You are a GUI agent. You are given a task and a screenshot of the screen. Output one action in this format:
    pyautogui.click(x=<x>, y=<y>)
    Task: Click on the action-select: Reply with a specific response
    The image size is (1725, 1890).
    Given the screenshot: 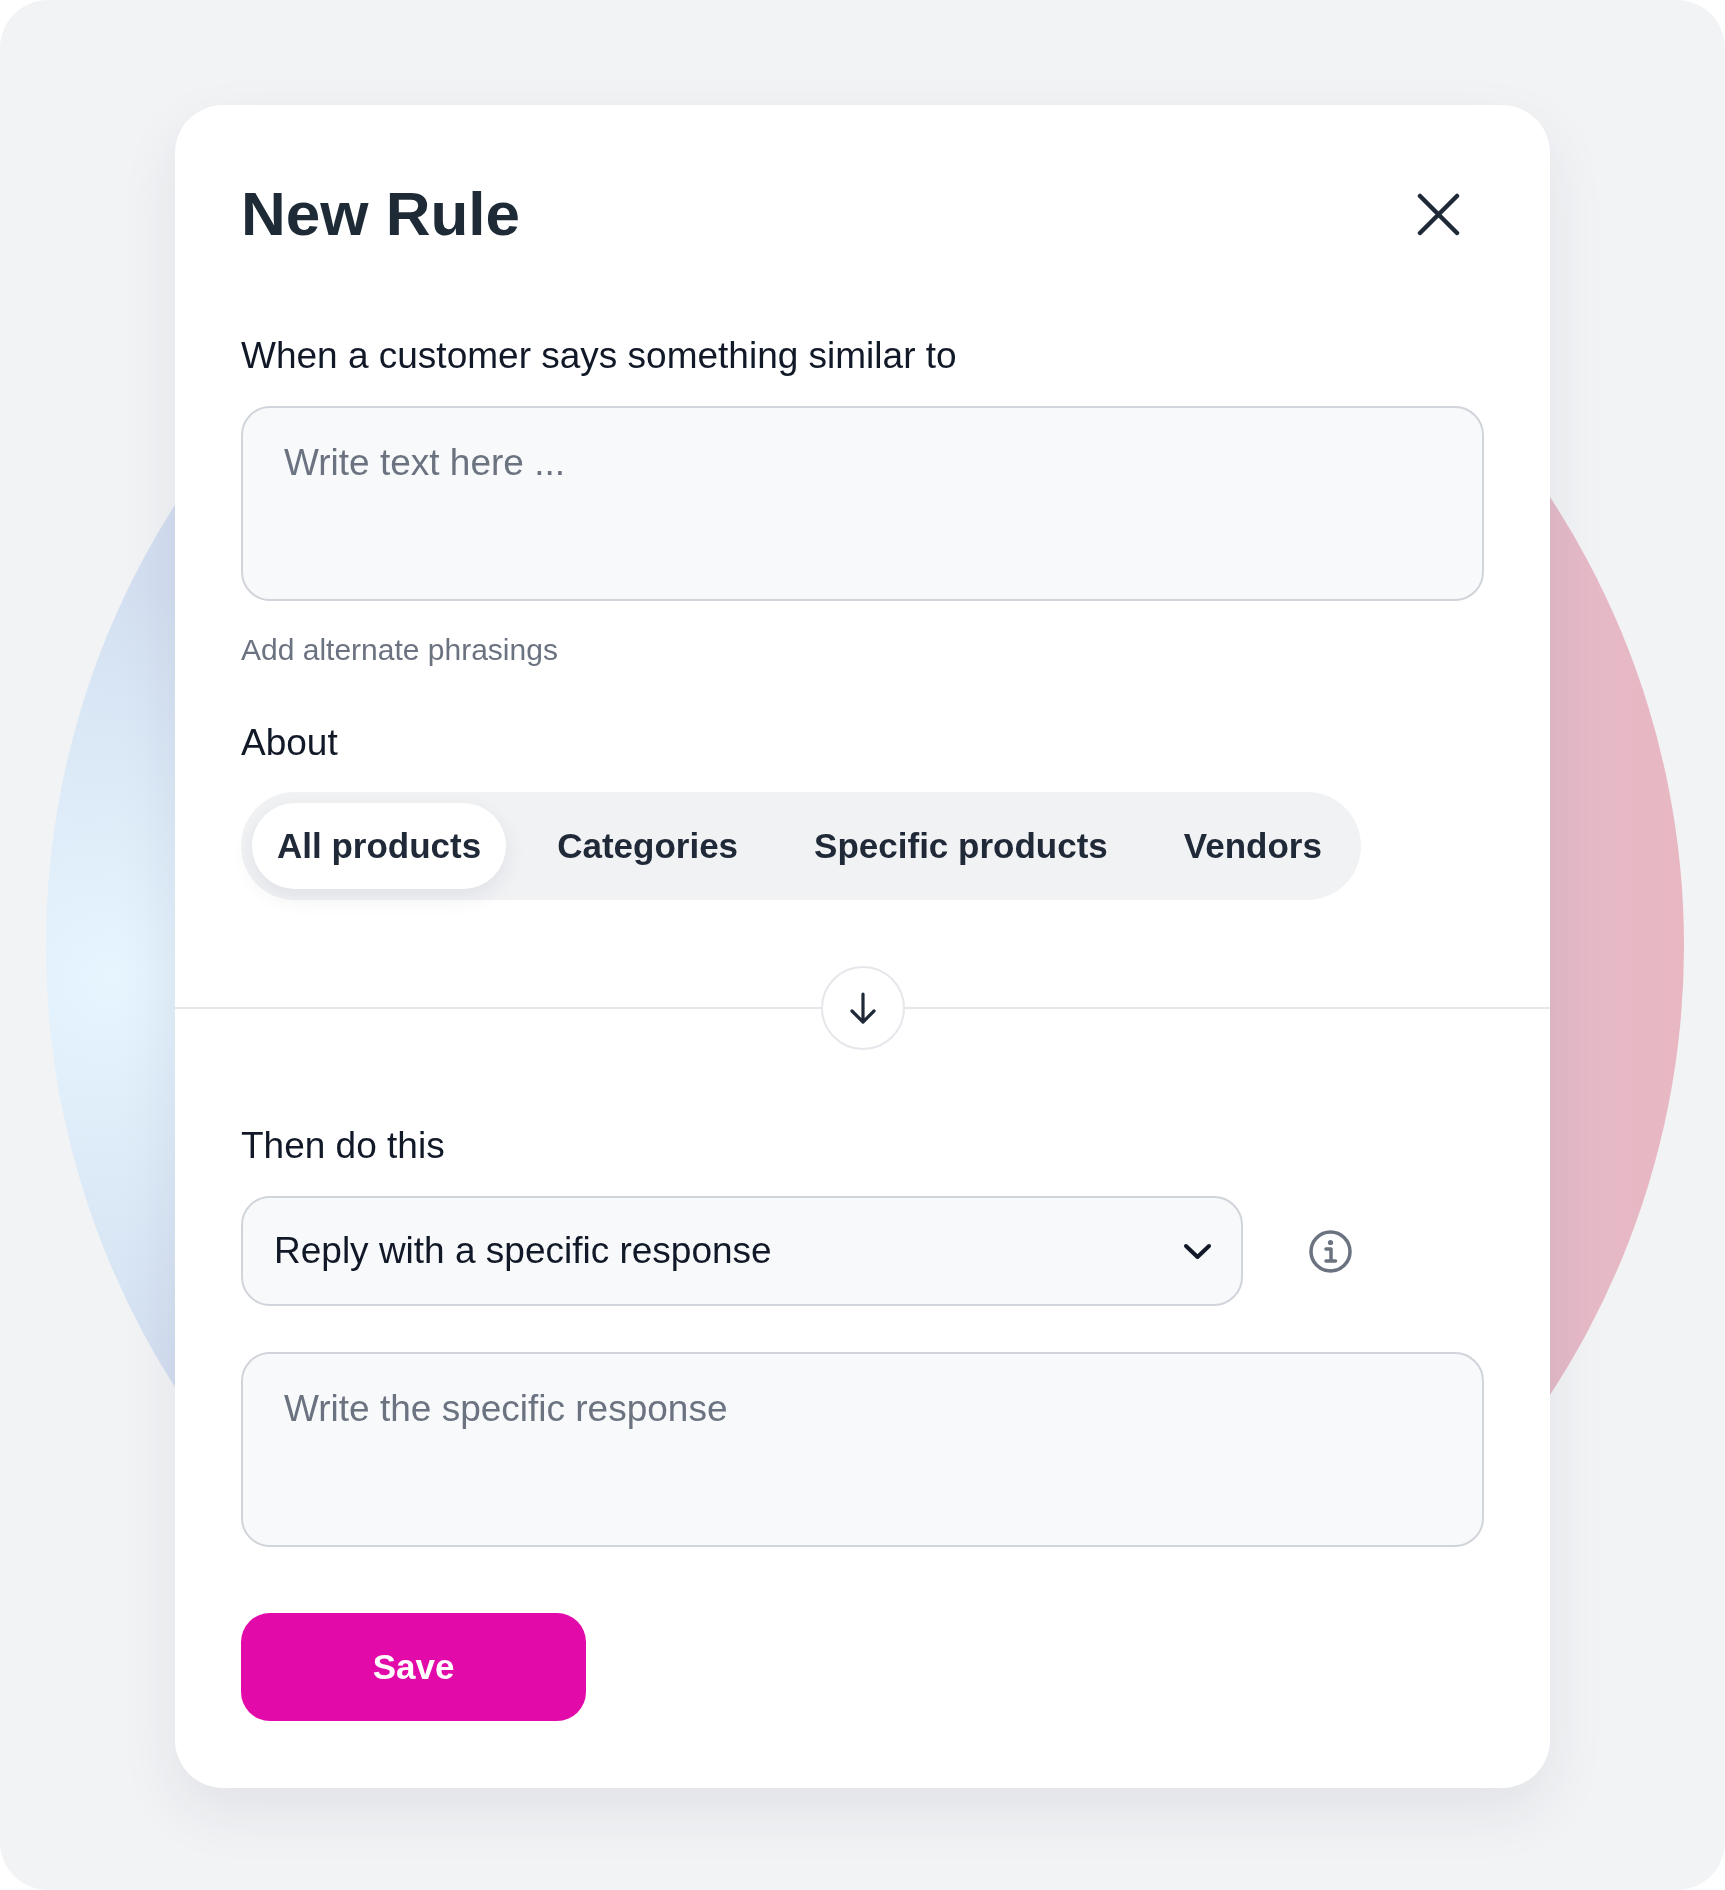 What is the action you would take?
    pyautogui.click(x=742, y=1251)
    